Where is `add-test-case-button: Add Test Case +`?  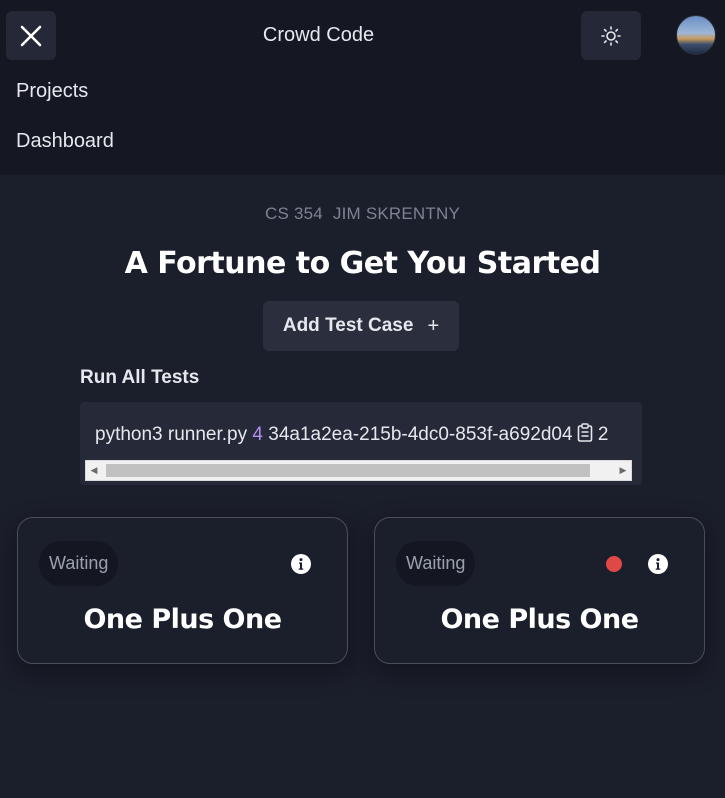 add-test-case-button: Add Test Case + is located at coordinates (361, 326).